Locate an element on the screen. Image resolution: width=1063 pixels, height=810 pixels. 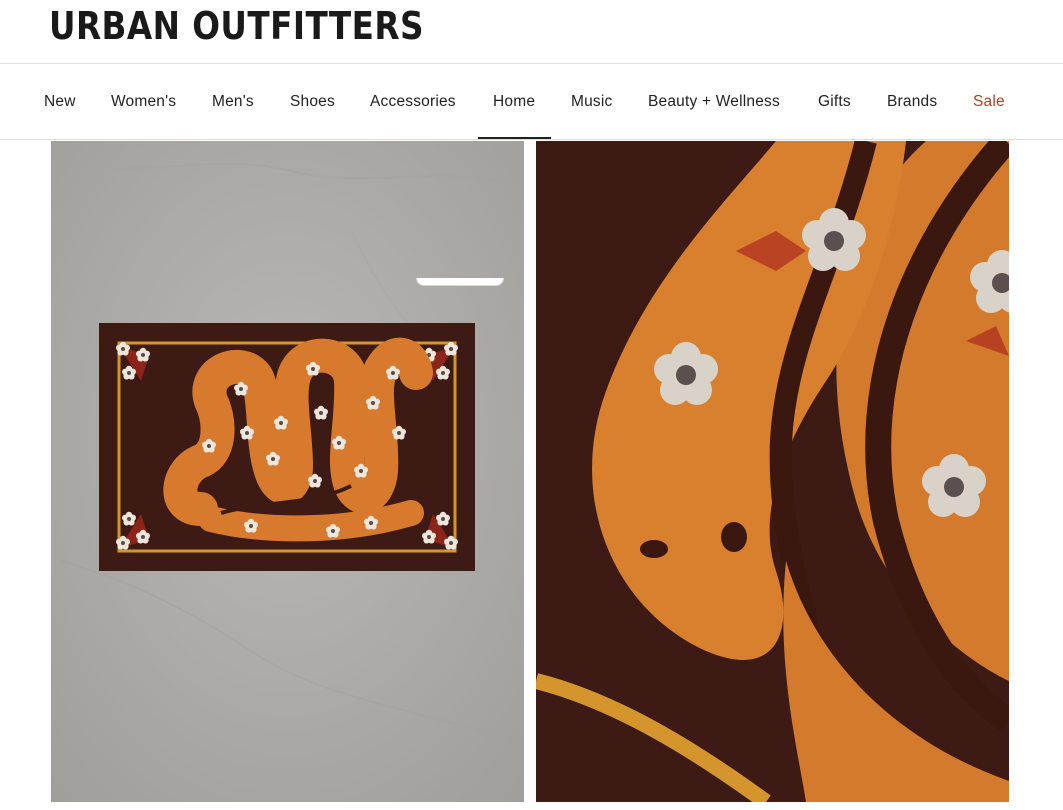
gallery-zoom-handle is located at coordinates (460, 282).